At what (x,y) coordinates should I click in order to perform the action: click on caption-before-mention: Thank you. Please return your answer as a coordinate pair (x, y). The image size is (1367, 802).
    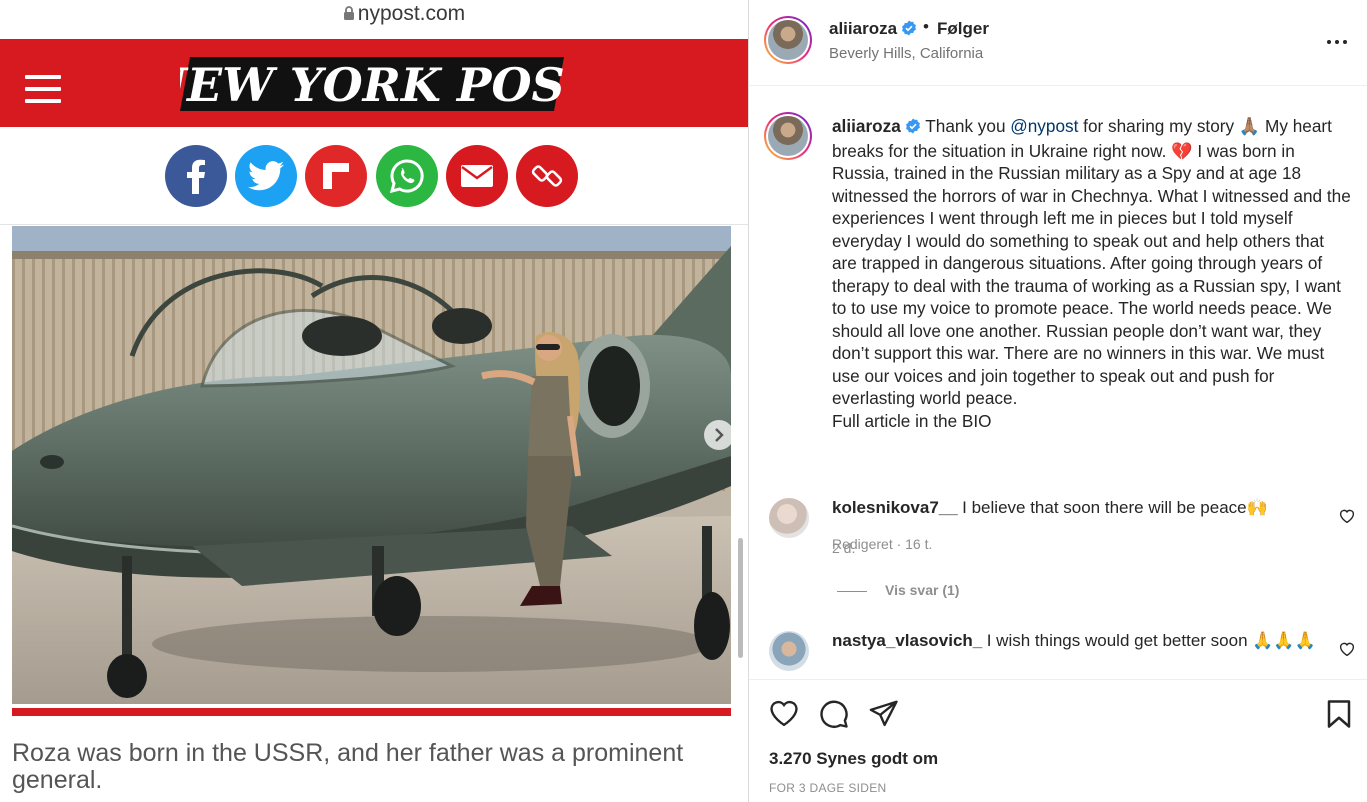
    Looking at the image, I should click on (968, 126).